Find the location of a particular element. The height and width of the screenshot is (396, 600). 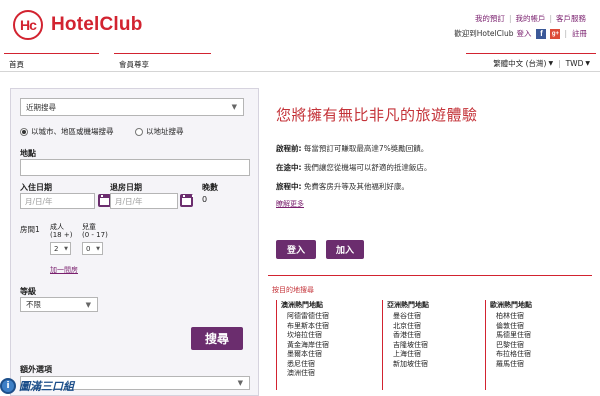

adults-value: 2 is located at coordinates (56, 248).